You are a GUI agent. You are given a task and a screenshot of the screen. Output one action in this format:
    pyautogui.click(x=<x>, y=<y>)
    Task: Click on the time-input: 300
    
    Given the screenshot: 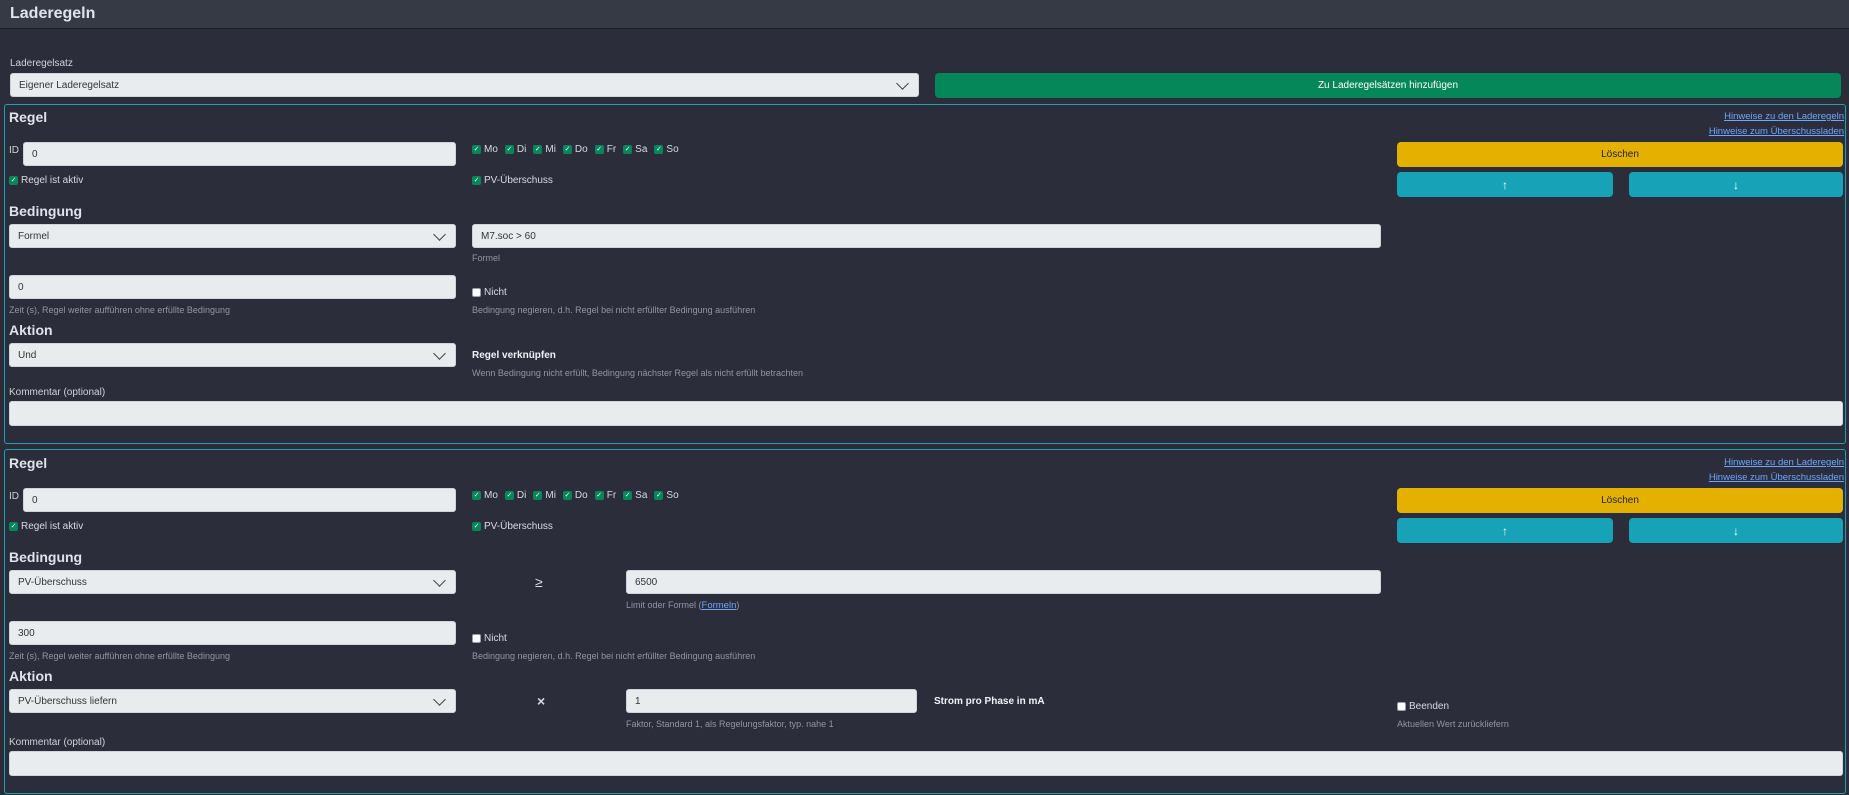 What is the action you would take?
    pyautogui.click(x=232, y=633)
    